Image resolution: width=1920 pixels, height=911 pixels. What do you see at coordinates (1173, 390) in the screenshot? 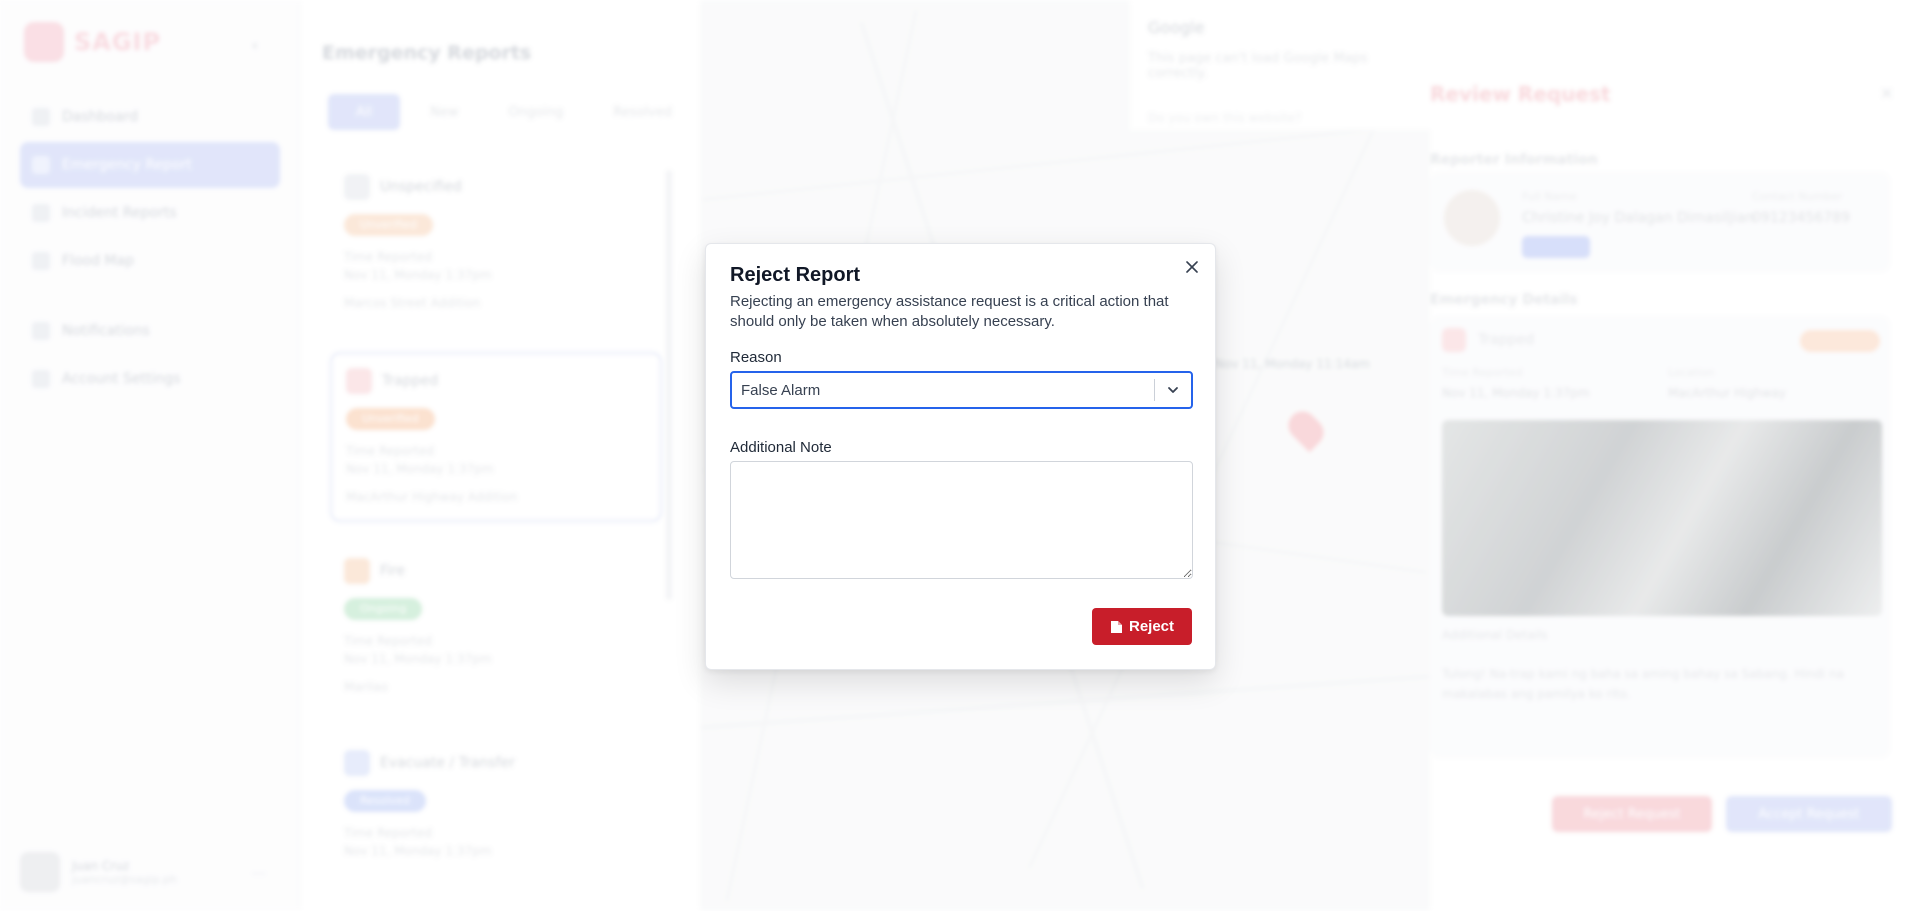
I see `chevron-down-icon` at bounding box center [1173, 390].